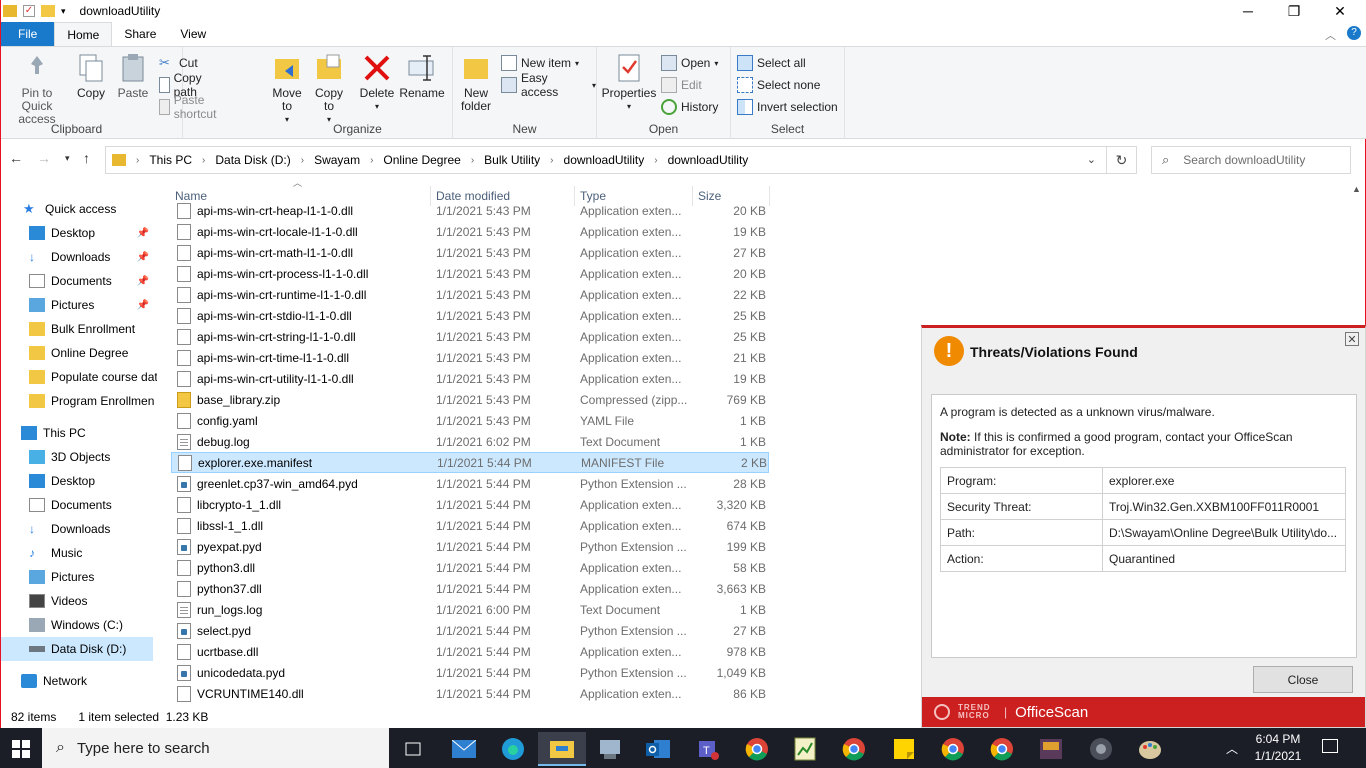 This screenshot has width=1366, height=768. What do you see at coordinates (79, 529) in the screenshot?
I see `nav-pc-downloads: ↓ Downloads` at bounding box center [79, 529].